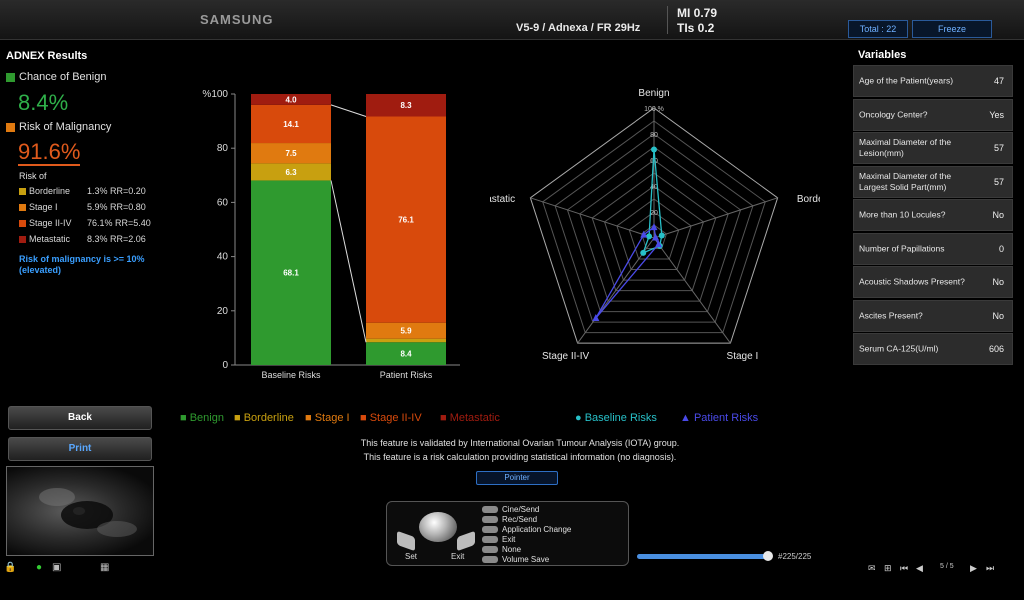 This screenshot has width=1024, height=600. I want to click on radar-point-baseline, so click(654, 149).